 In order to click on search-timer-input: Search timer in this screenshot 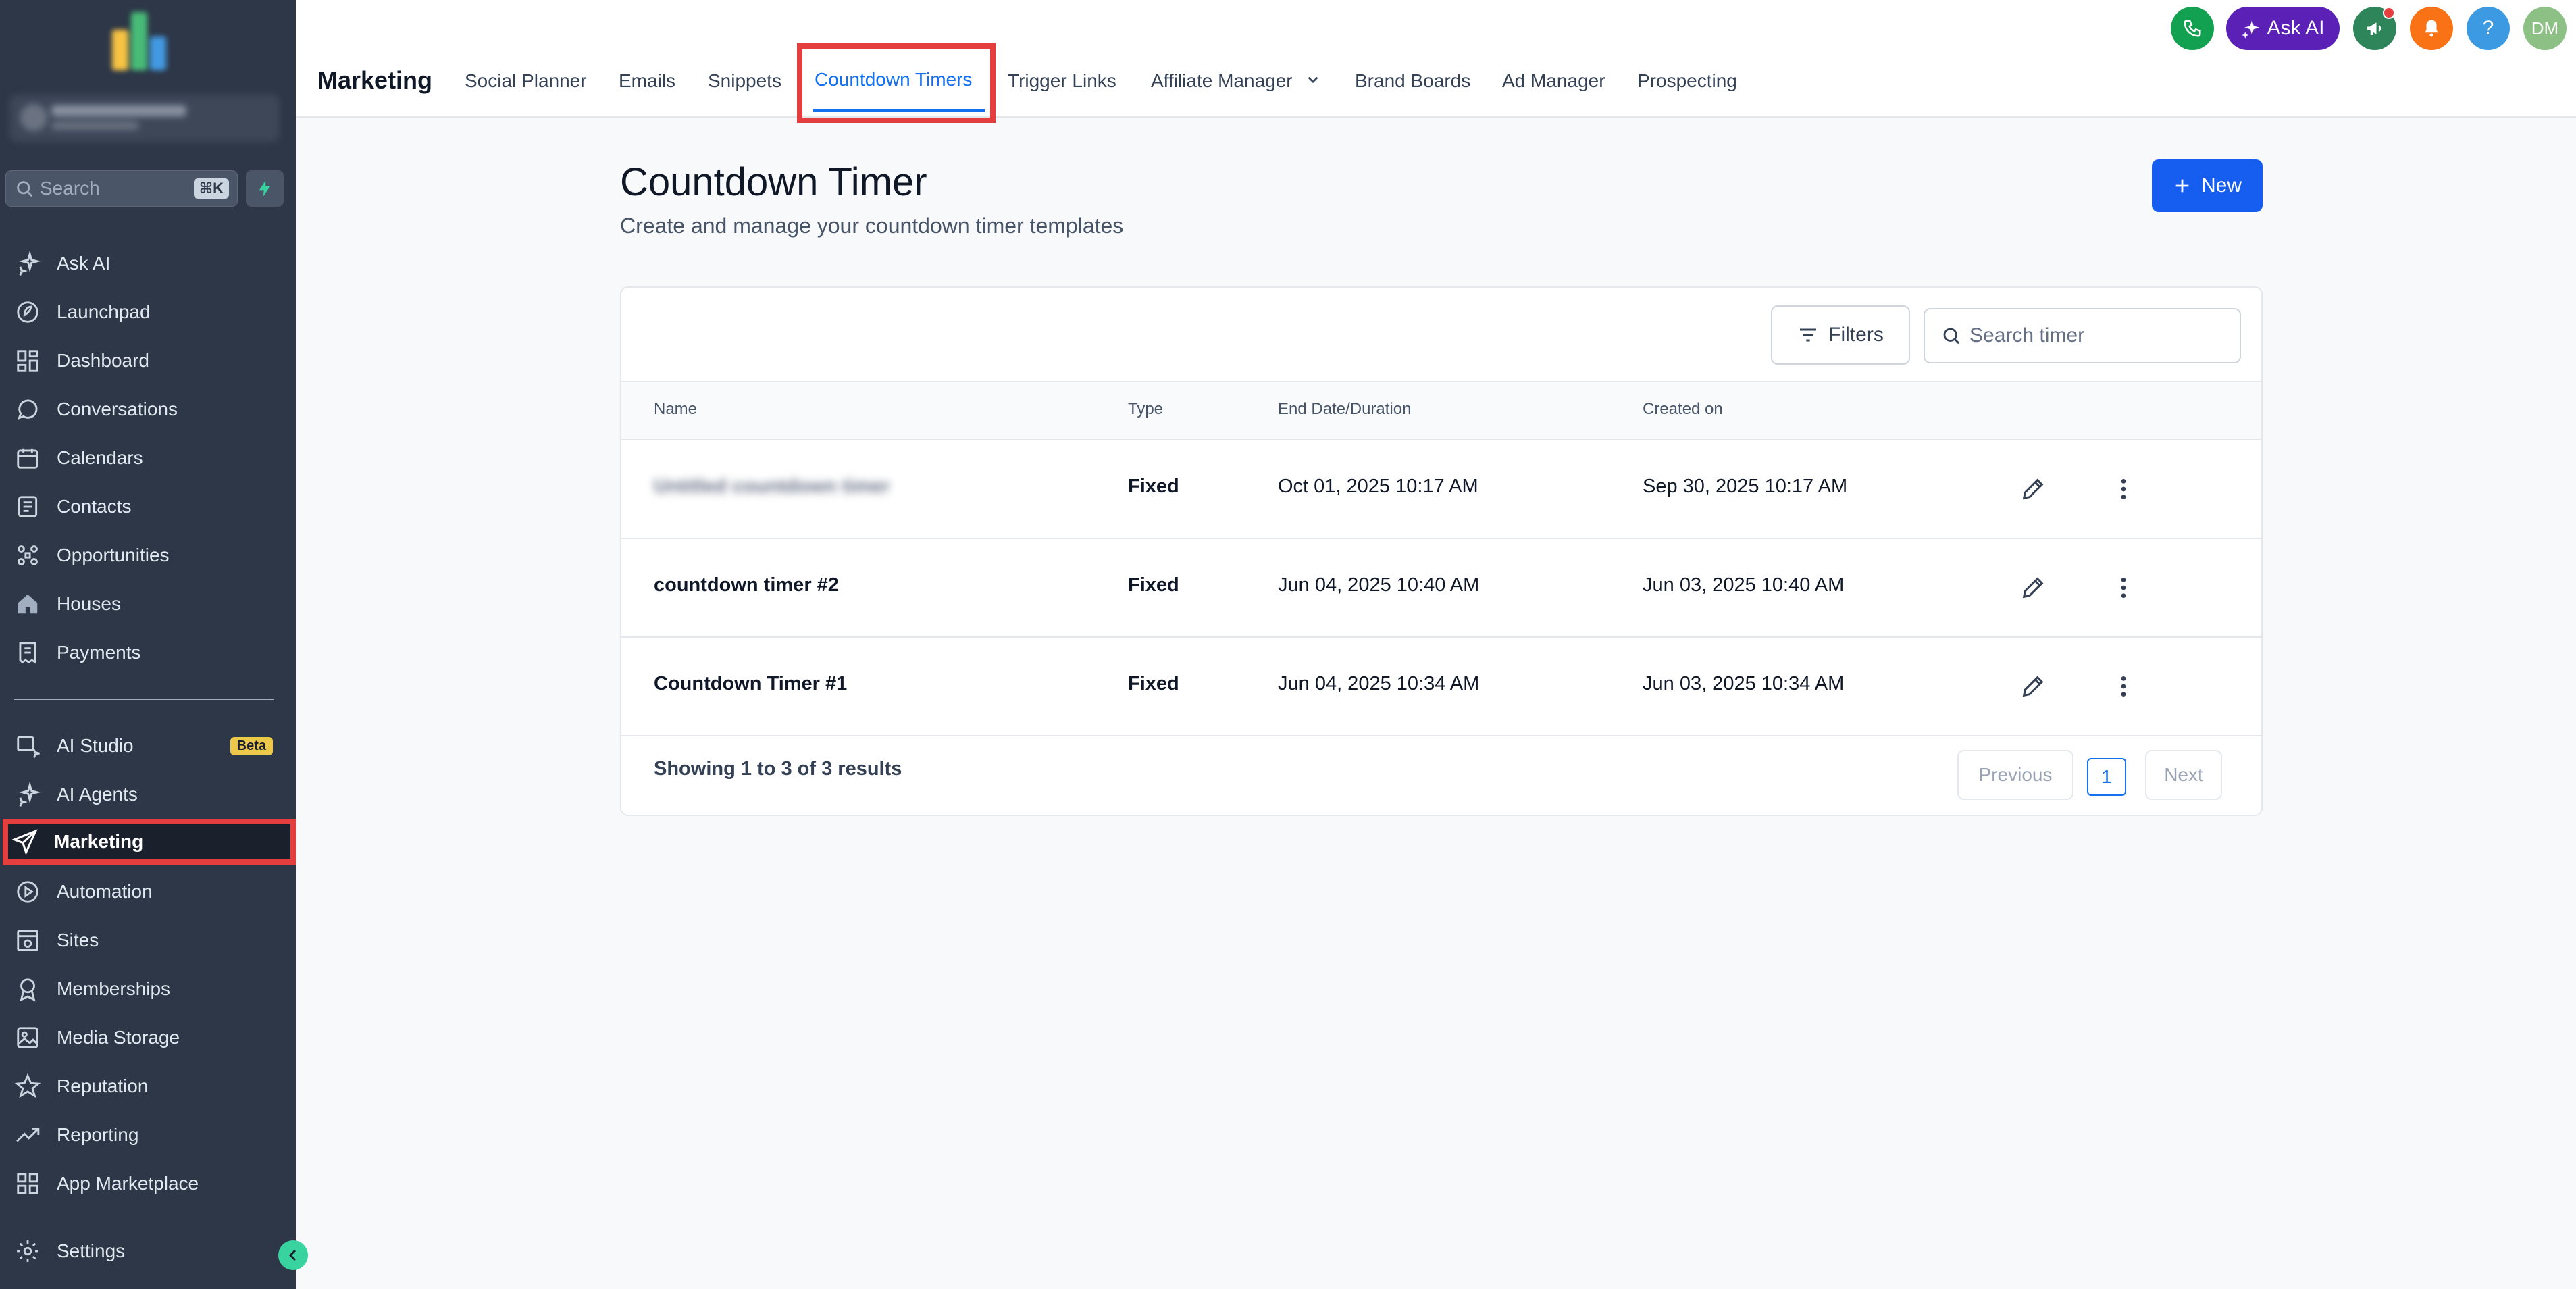, I will do `click(2082, 335)`.